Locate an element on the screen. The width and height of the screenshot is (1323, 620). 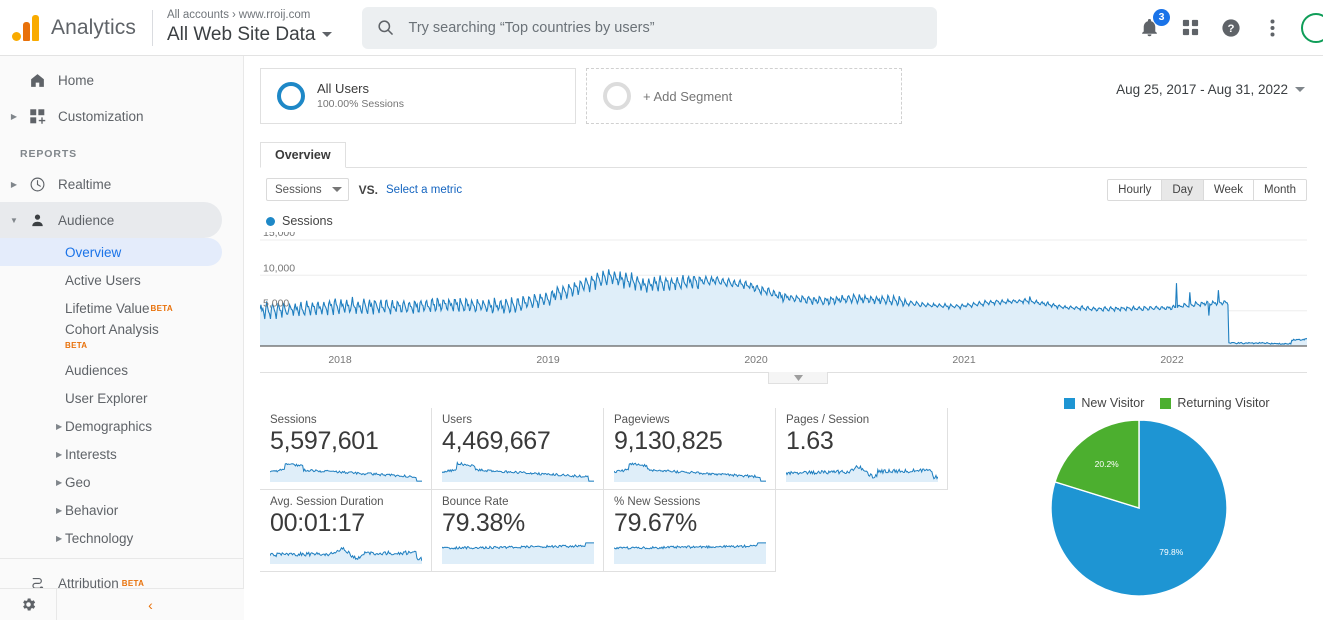
metric-card-value: 4,469,667 is located at coordinates (496, 441).